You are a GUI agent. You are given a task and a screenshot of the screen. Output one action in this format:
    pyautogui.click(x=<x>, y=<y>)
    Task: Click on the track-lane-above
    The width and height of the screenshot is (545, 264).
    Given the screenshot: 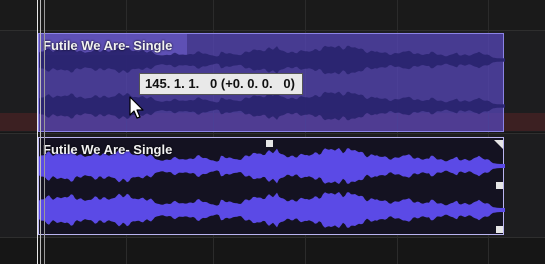 What is the action you would take?
    pyautogui.click(x=272, y=15)
    